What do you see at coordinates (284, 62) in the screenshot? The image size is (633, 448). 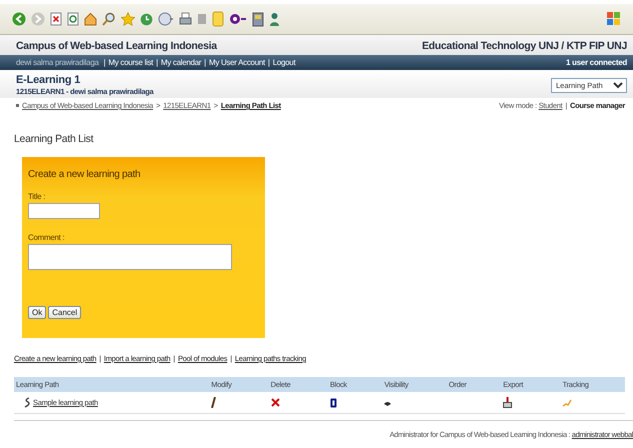 I see `nav-link: Logout` at bounding box center [284, 62].